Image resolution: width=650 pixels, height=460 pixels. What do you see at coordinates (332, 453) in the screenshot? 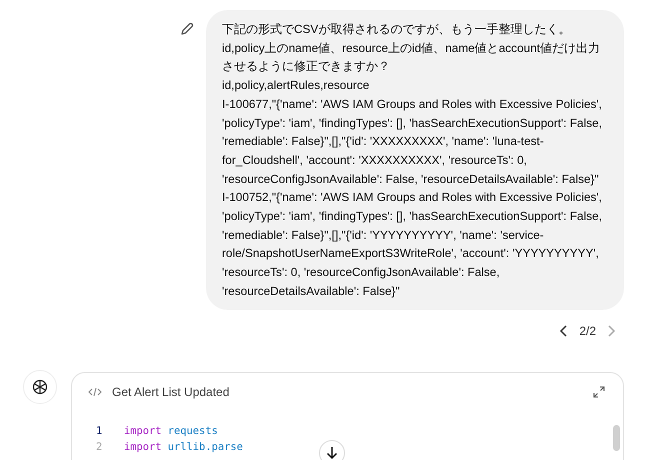
I see `arrow-down-icon` at bounding box center [332, 453].